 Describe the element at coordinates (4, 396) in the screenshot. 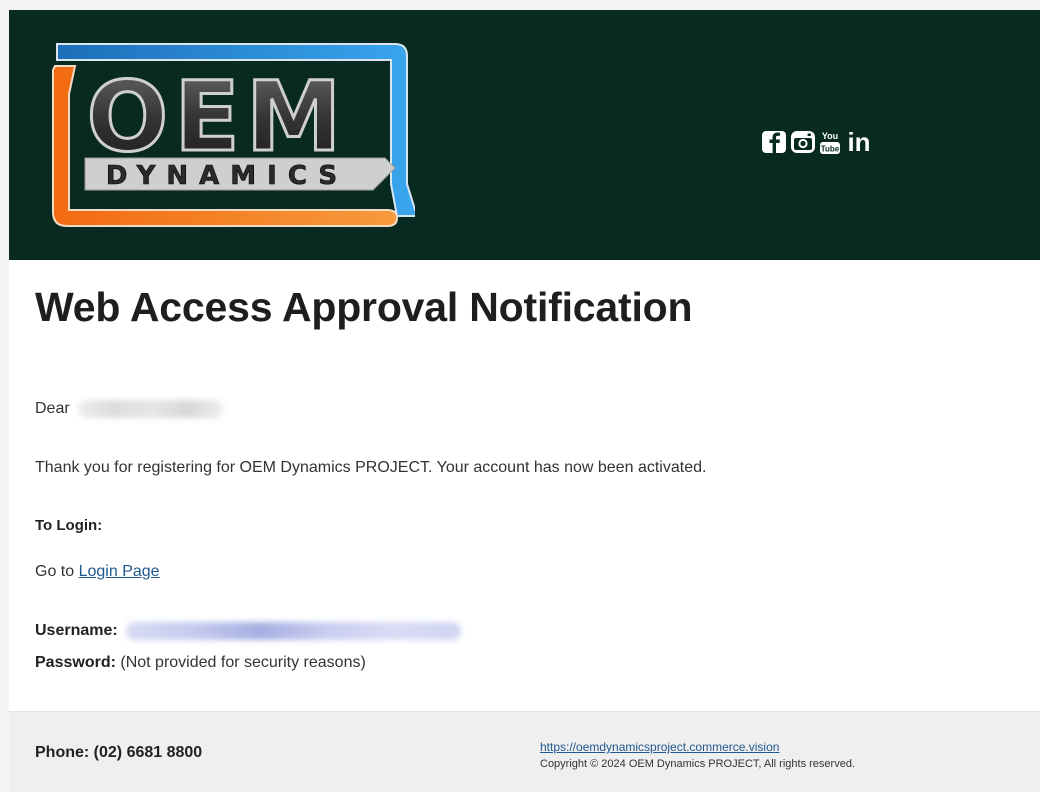

I see `page-left-margin` at that location.